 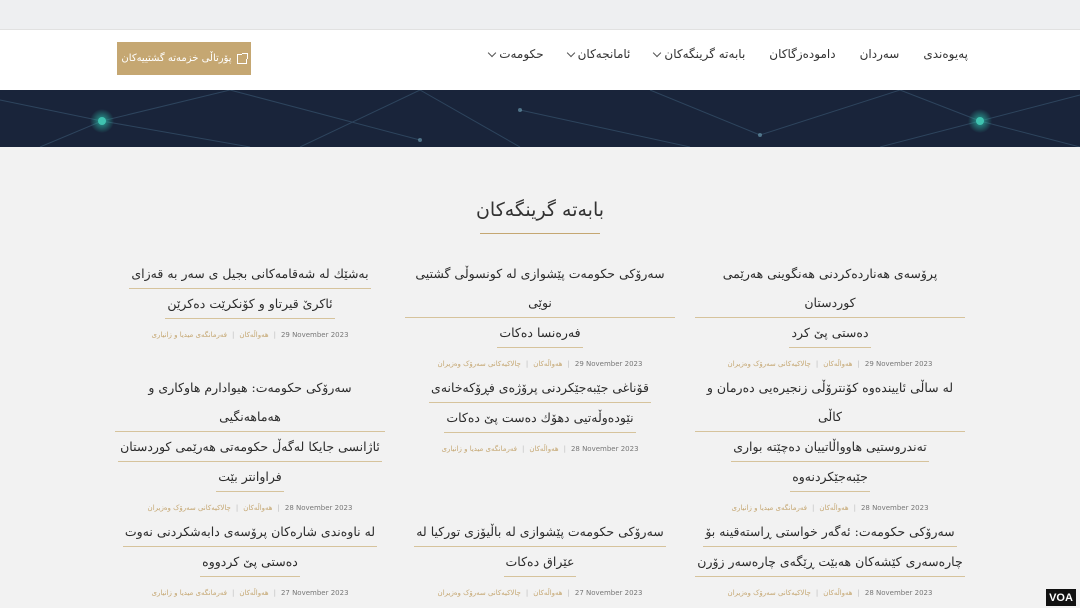 I want to click on browser-top-strip, so click(x=540, y=15).